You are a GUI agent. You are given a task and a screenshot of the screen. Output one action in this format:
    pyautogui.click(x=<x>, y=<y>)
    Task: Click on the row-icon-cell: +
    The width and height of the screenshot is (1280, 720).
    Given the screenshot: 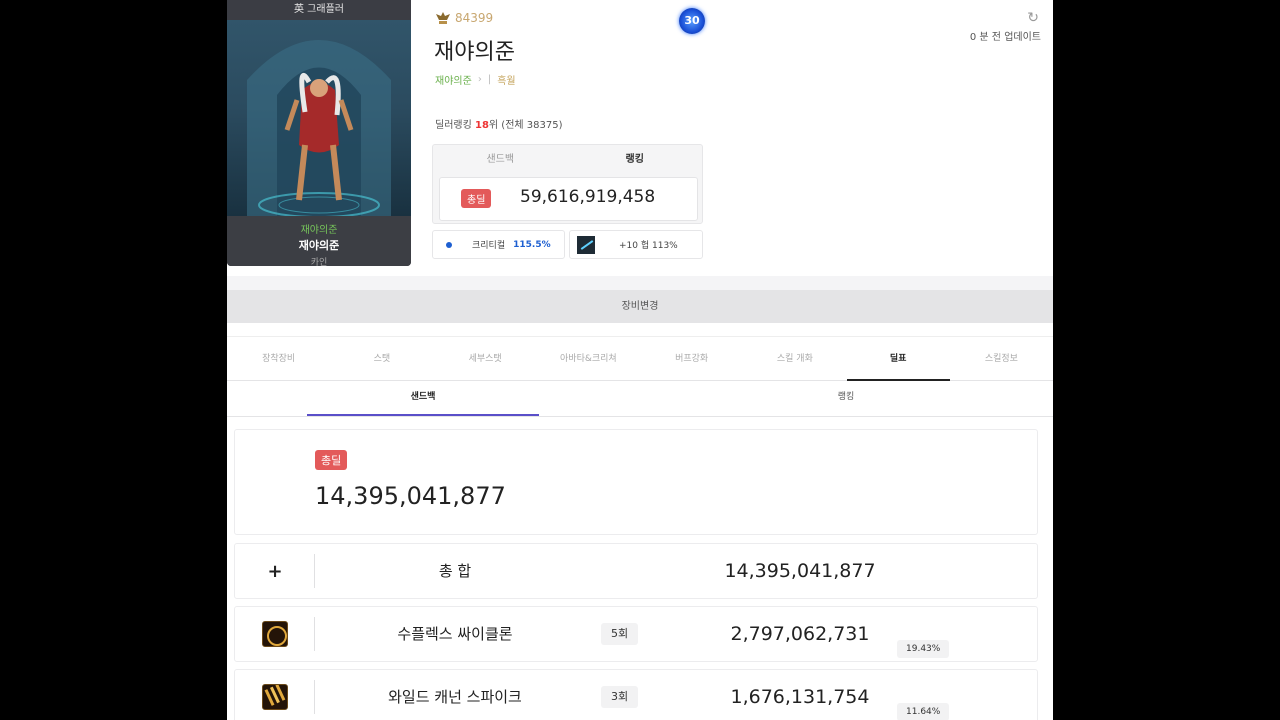 What is the action you would take?
    pyautogui.click(x=275, y=571)
    